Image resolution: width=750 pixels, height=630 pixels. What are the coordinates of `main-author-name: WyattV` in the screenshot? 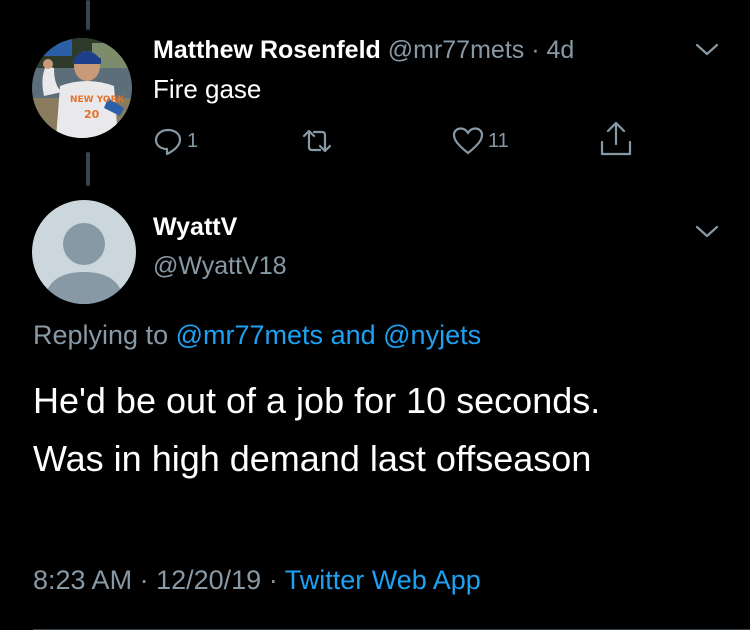 It's located at (195, 227).